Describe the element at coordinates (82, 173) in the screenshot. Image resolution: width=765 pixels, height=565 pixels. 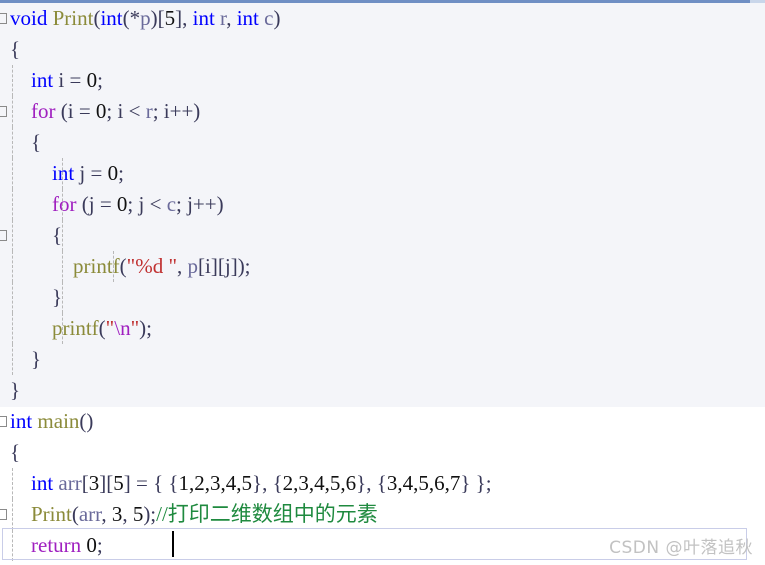
I see `code-token: j` at that location.